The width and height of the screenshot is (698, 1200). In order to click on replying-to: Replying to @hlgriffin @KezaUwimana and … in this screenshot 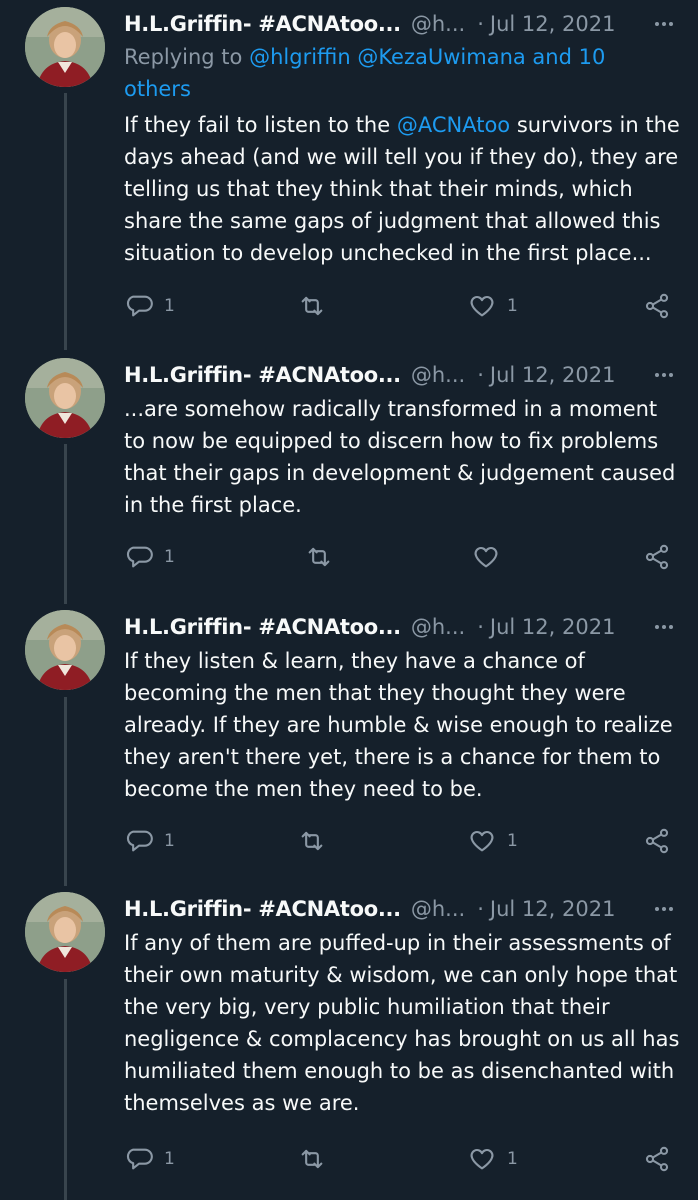, I will do `click(384, 73)`.